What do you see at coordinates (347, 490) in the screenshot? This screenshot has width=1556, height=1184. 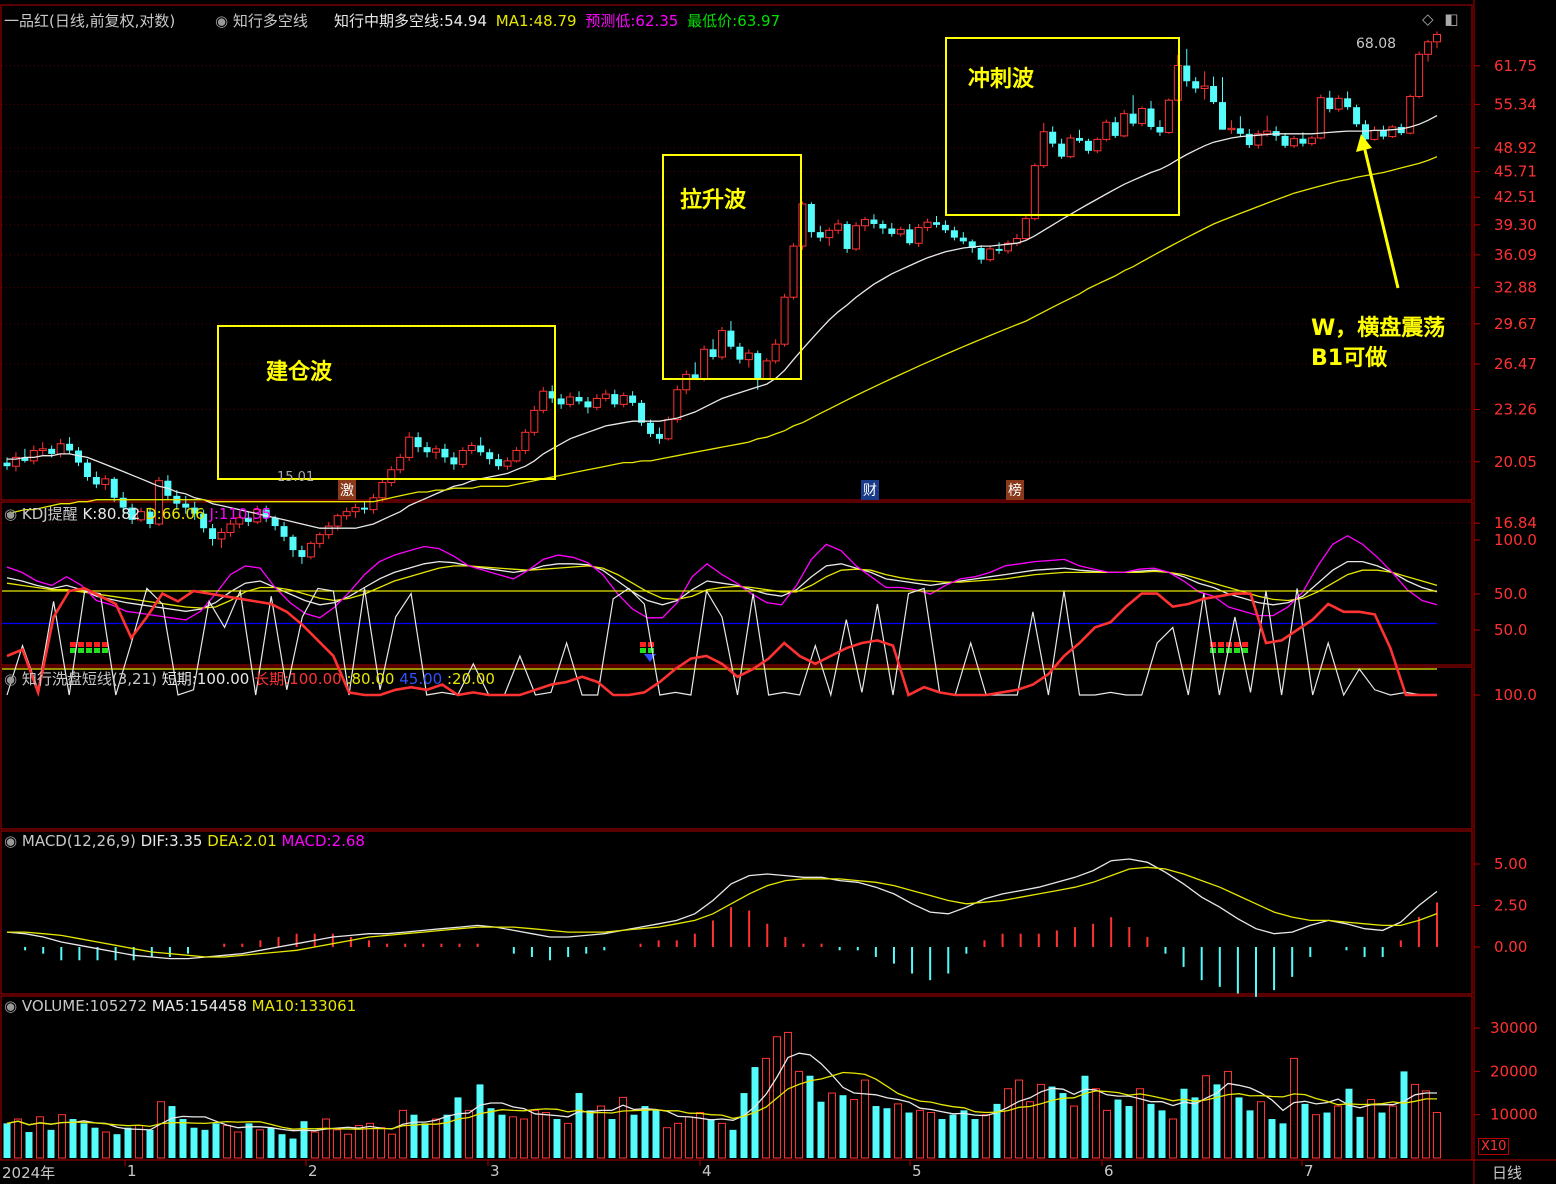 I see `event-badge-1: 激` at bounding box center [347, 490].